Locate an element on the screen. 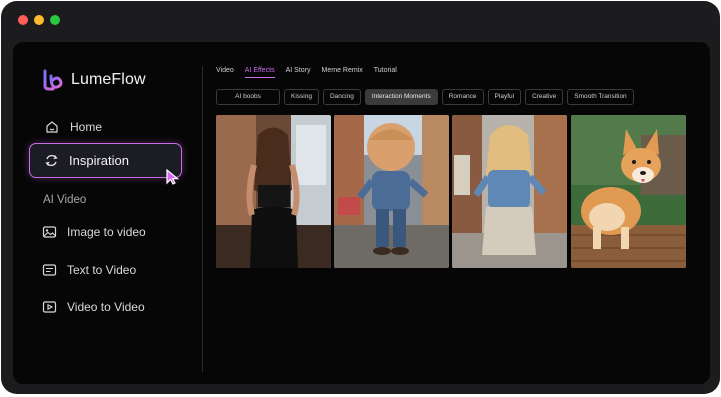 The image size is (721, 397). section-label-ai-video: AI Video is located at coordinates (65, 200).